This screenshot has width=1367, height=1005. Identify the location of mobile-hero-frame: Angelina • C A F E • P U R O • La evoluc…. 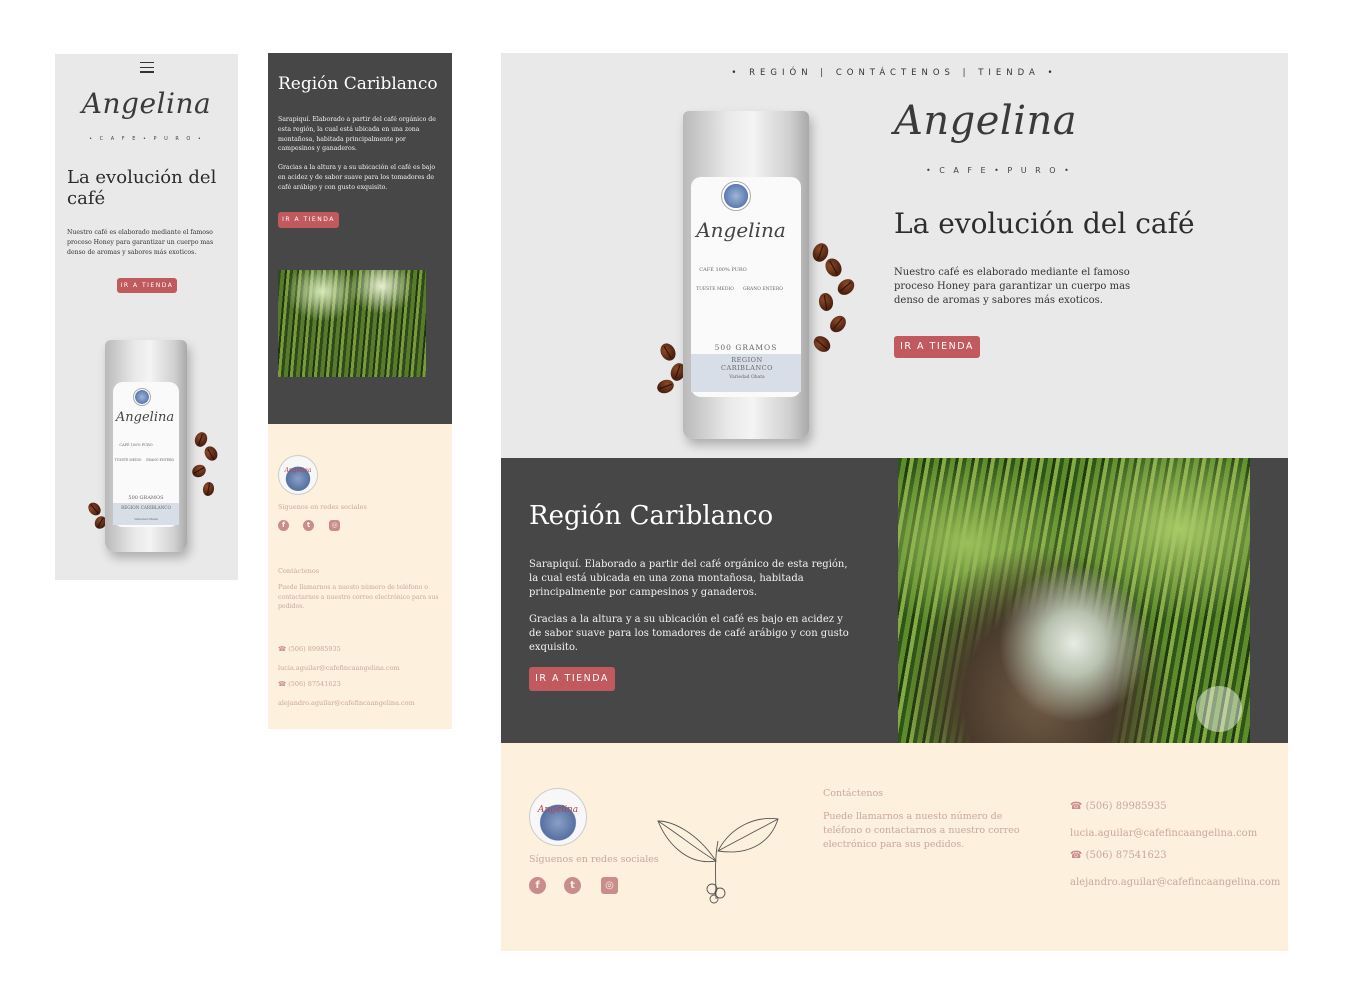
(146, 317).